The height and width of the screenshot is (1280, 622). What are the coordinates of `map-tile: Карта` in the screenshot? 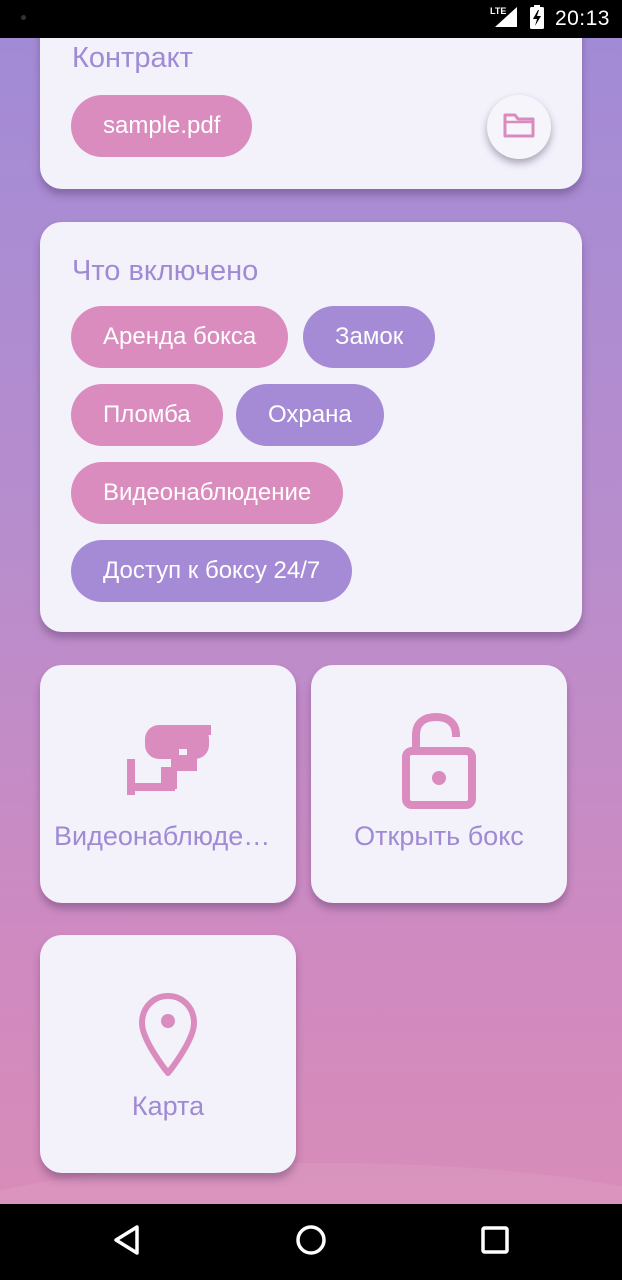 It's located at (168, 1054).